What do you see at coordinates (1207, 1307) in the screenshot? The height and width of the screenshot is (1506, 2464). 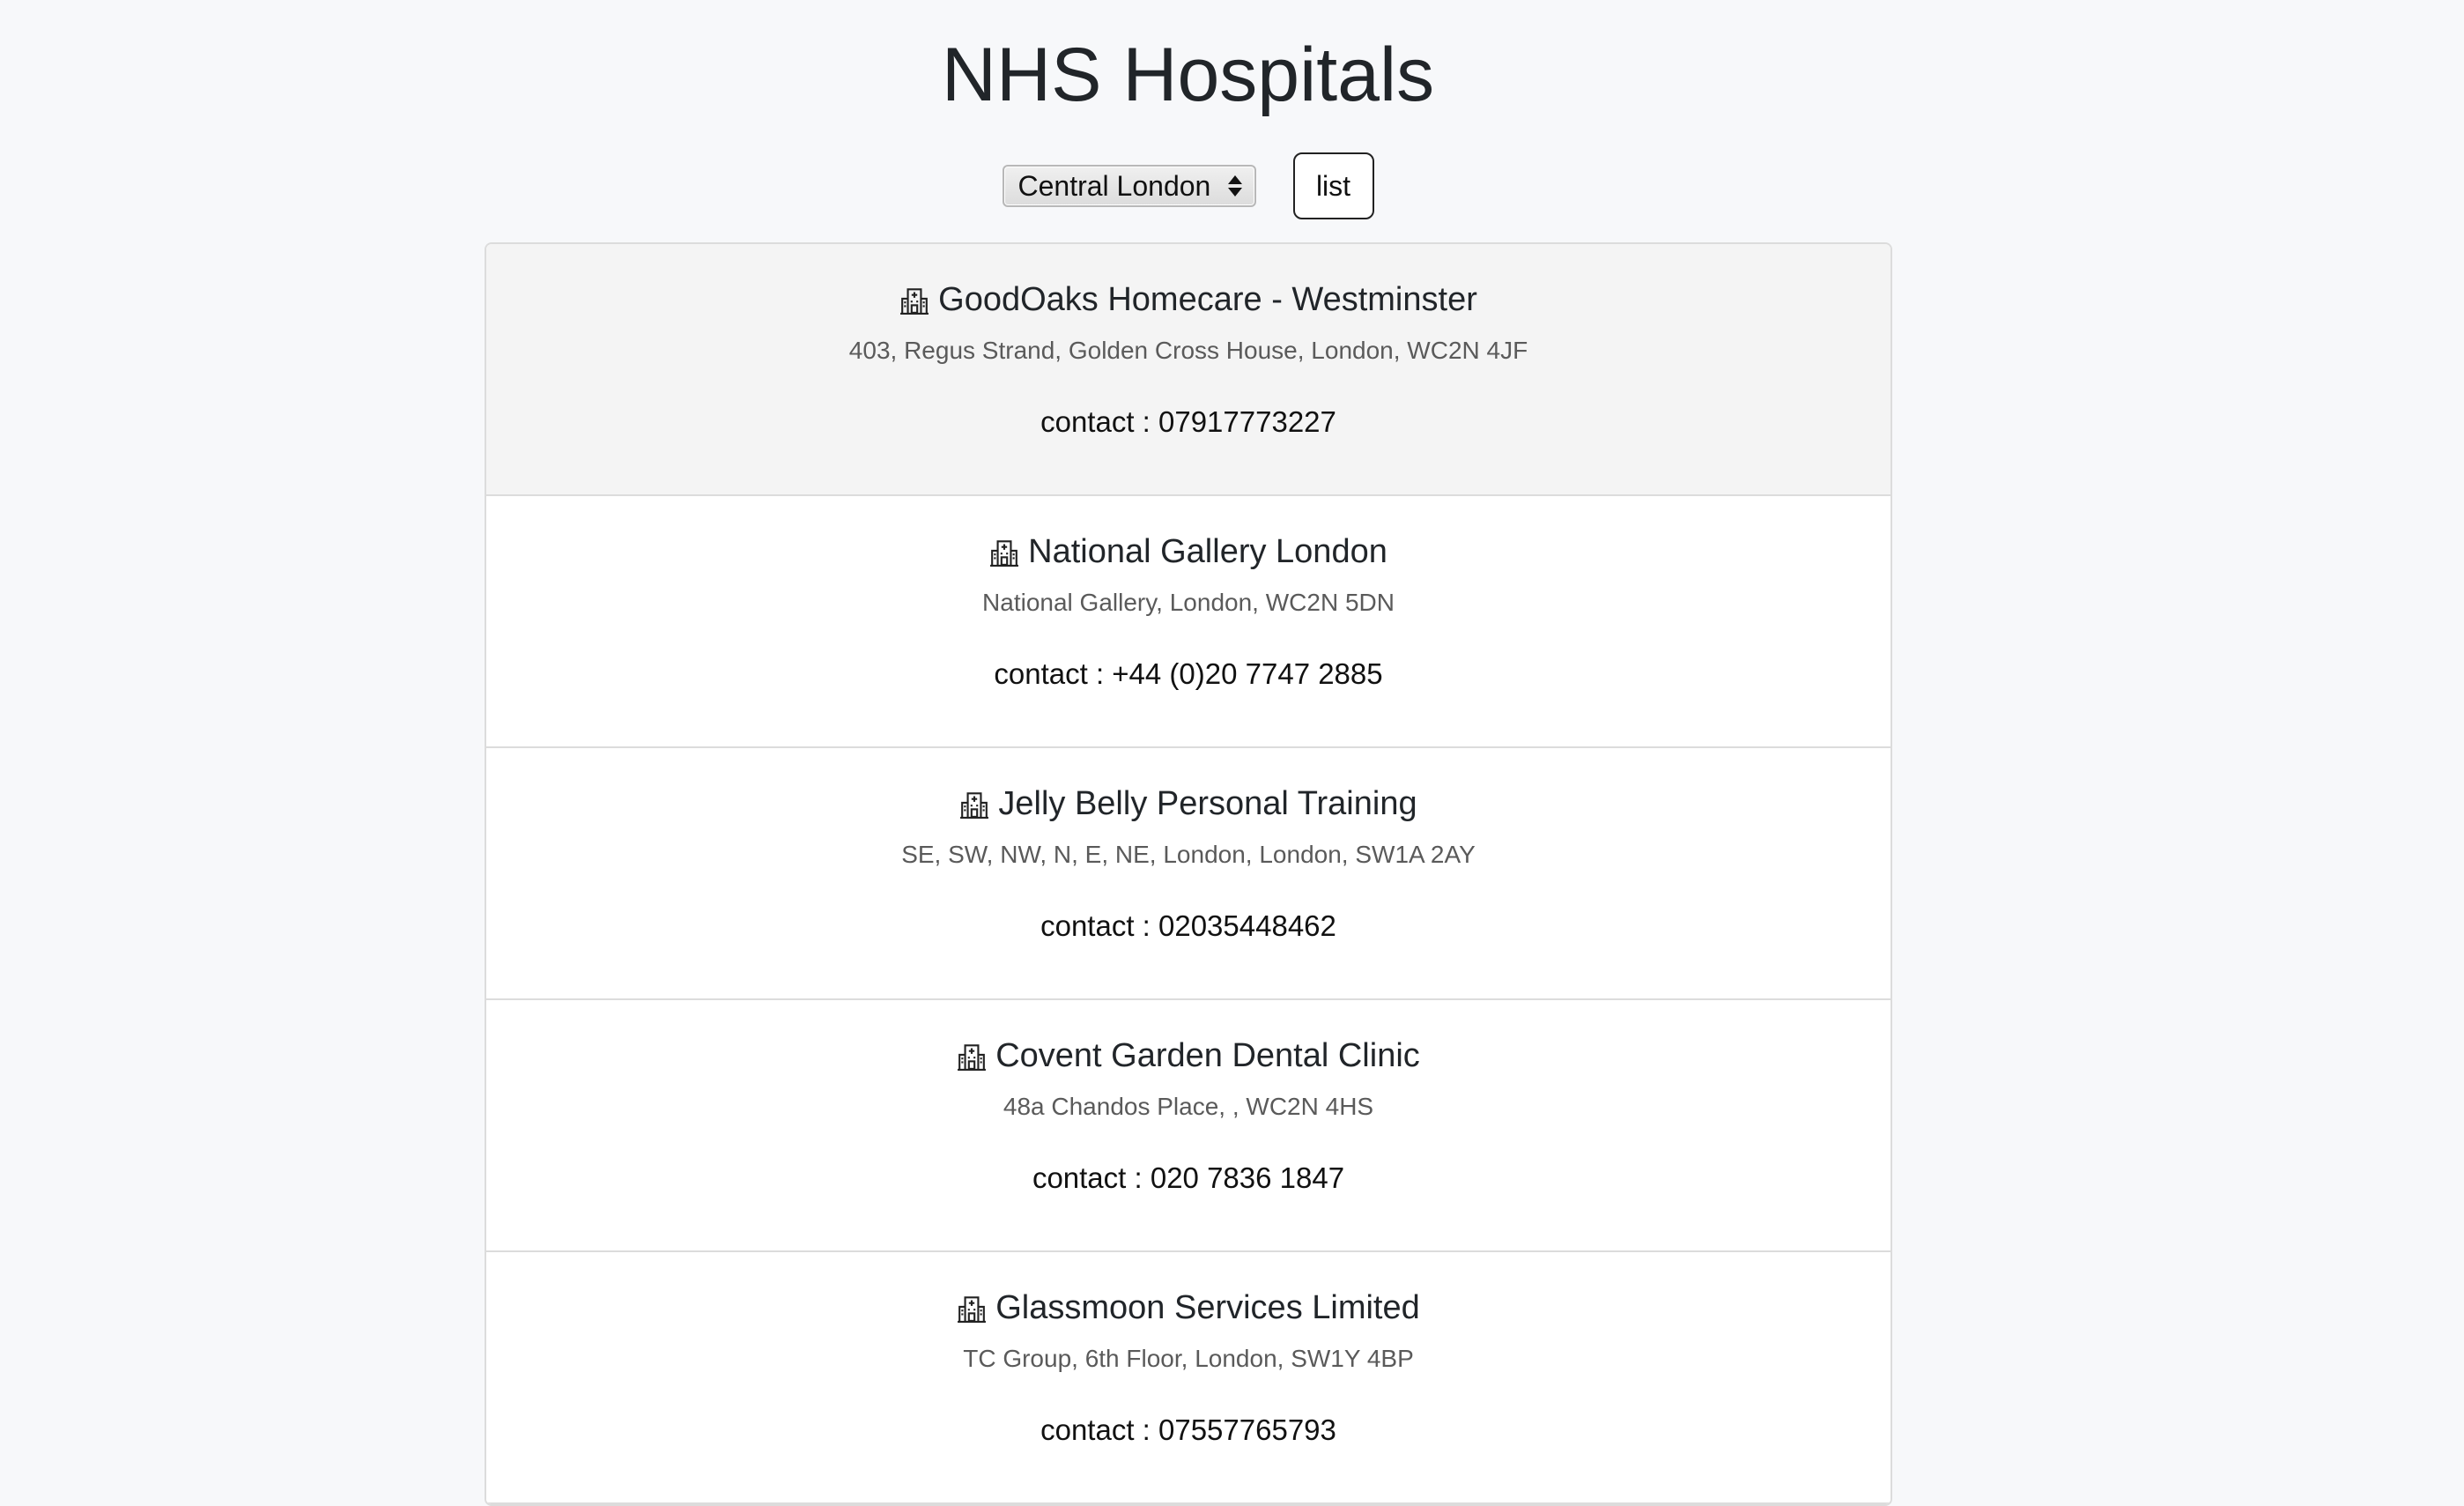 I see `result-name: Glassmoon Services Limited` at bounding box center [1207, 1307].